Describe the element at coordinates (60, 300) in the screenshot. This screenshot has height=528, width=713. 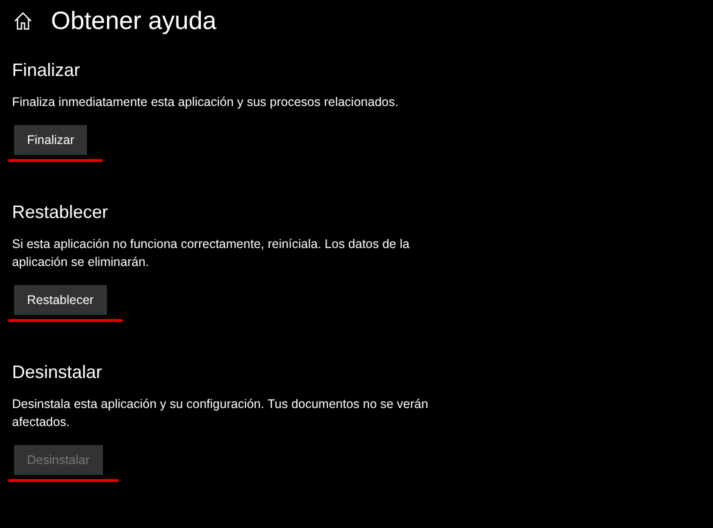
I see `action-button: Restablecer` at that location.